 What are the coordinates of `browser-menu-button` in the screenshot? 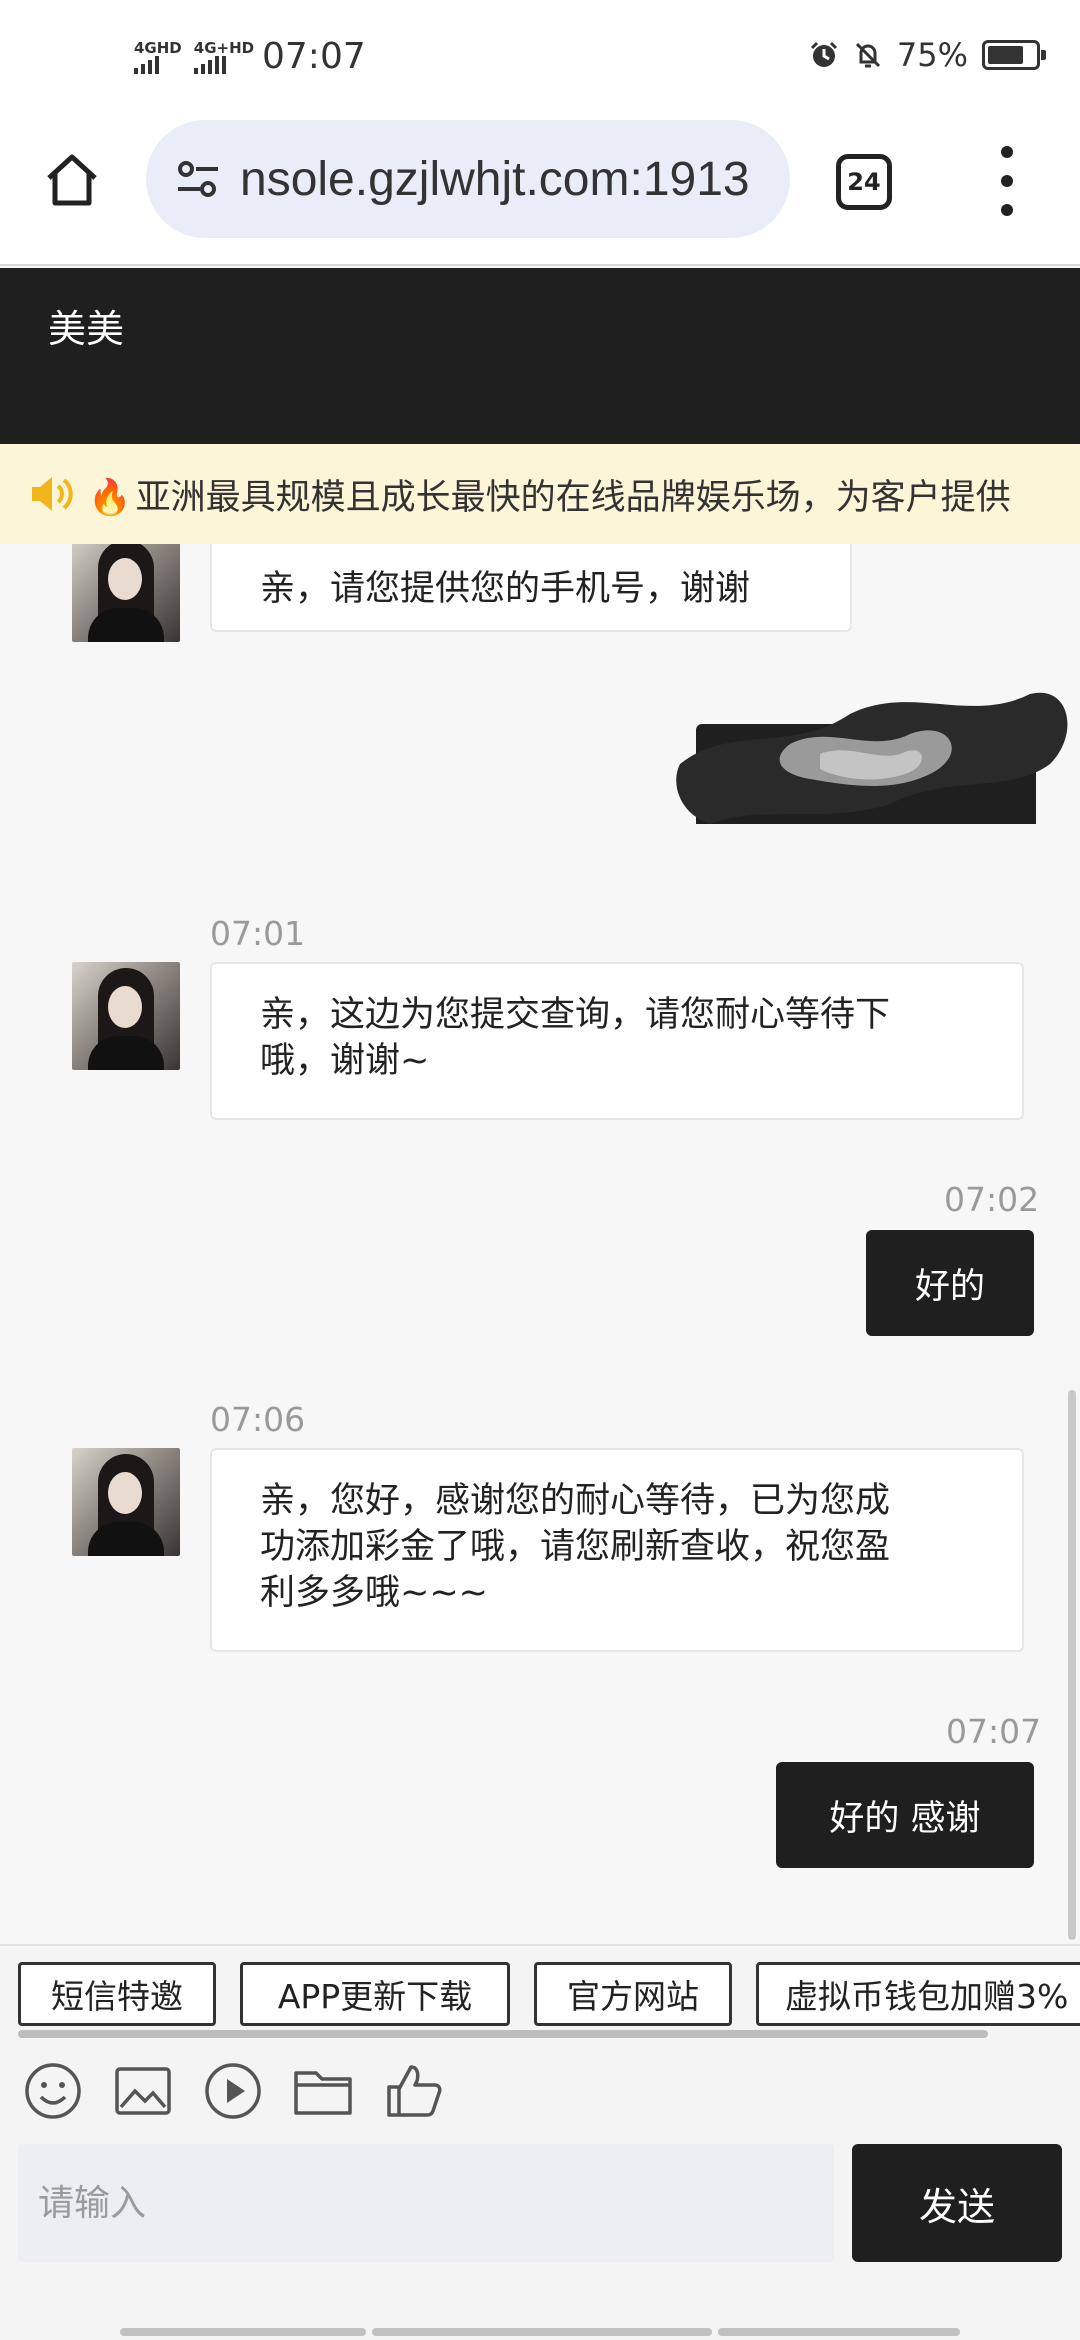 It's located at (1007, 181).